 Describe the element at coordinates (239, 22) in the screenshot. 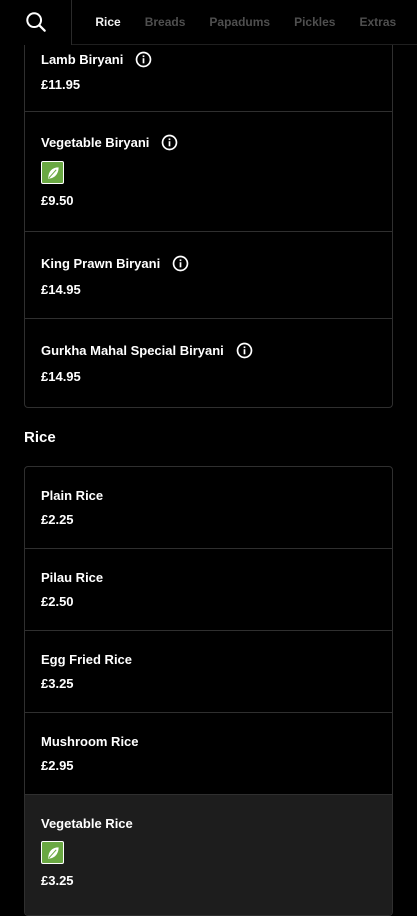

I see `tab-papadums: Papadums` at that location.